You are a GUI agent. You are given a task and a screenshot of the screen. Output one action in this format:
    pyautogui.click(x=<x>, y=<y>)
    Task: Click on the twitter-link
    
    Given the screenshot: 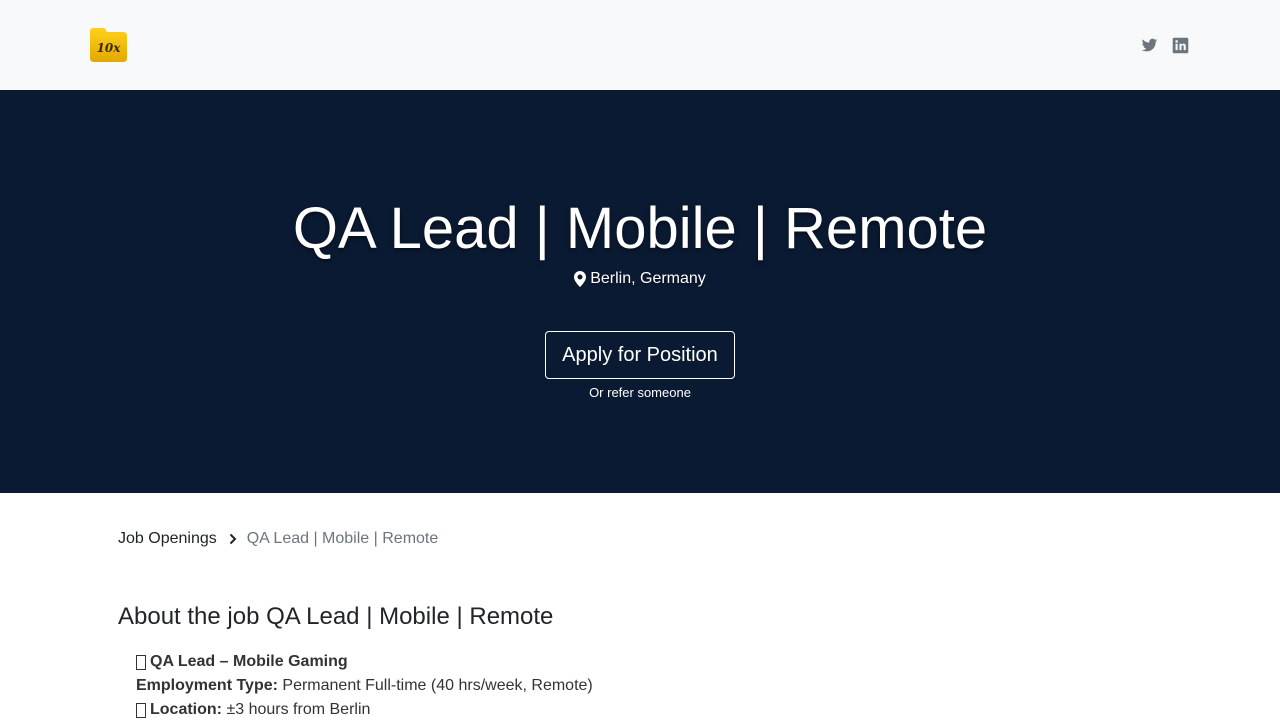 What is the action you would take?
    pyautogui.click(x=1149, y=45)
    